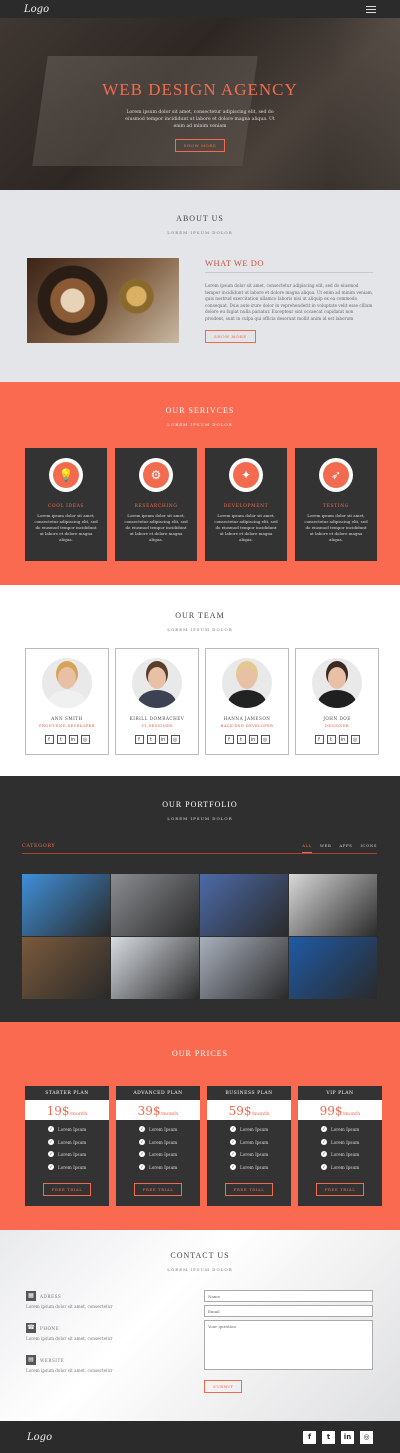  What do you see at coordinates (200, 218) in the screenshot?
I see `about-title: ABOUT US` at bounding box center [200, 218].